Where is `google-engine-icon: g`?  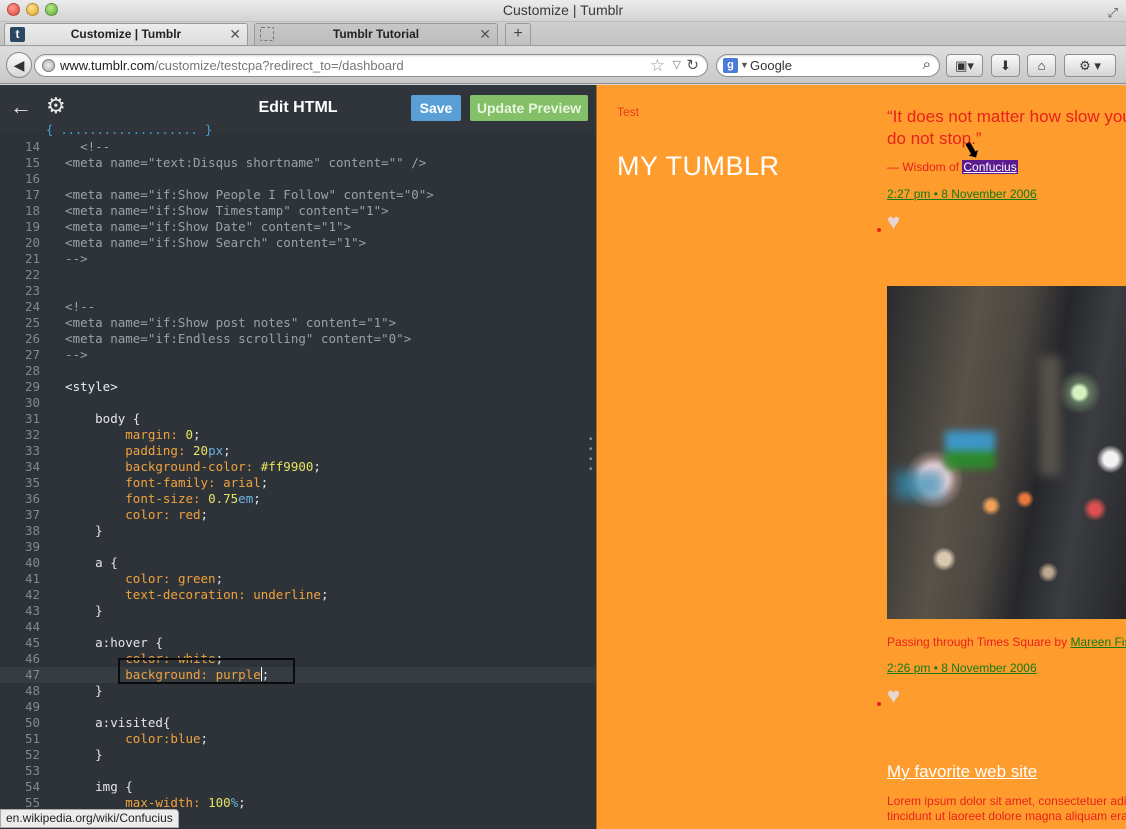 google-engine-icon: g is located at coordinates (730, 65).